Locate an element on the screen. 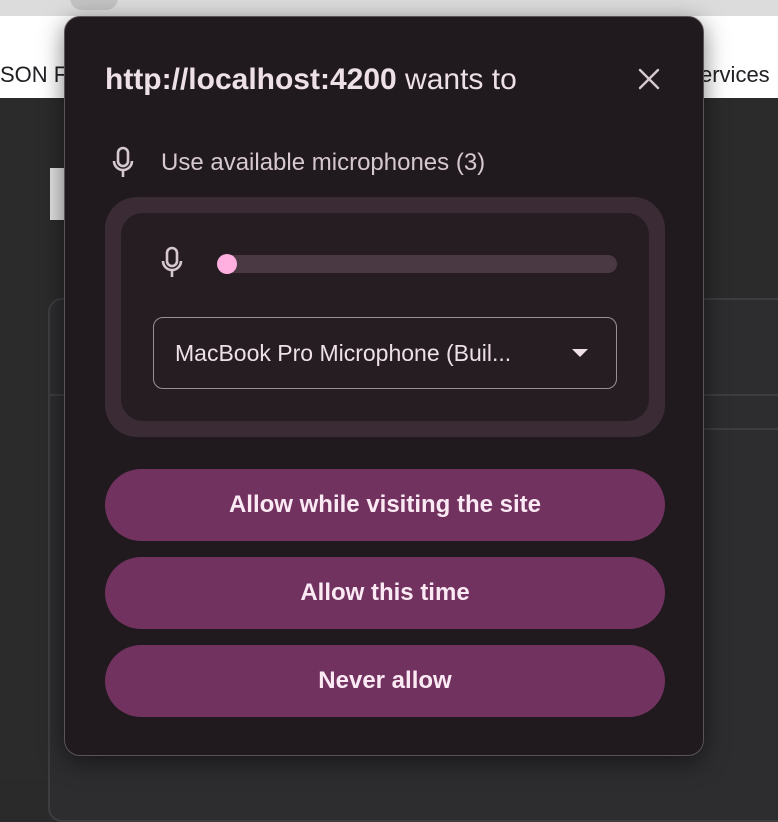 This screenshot has height=822, width=778. mic-level-meter is located at coordinates (417, 264).